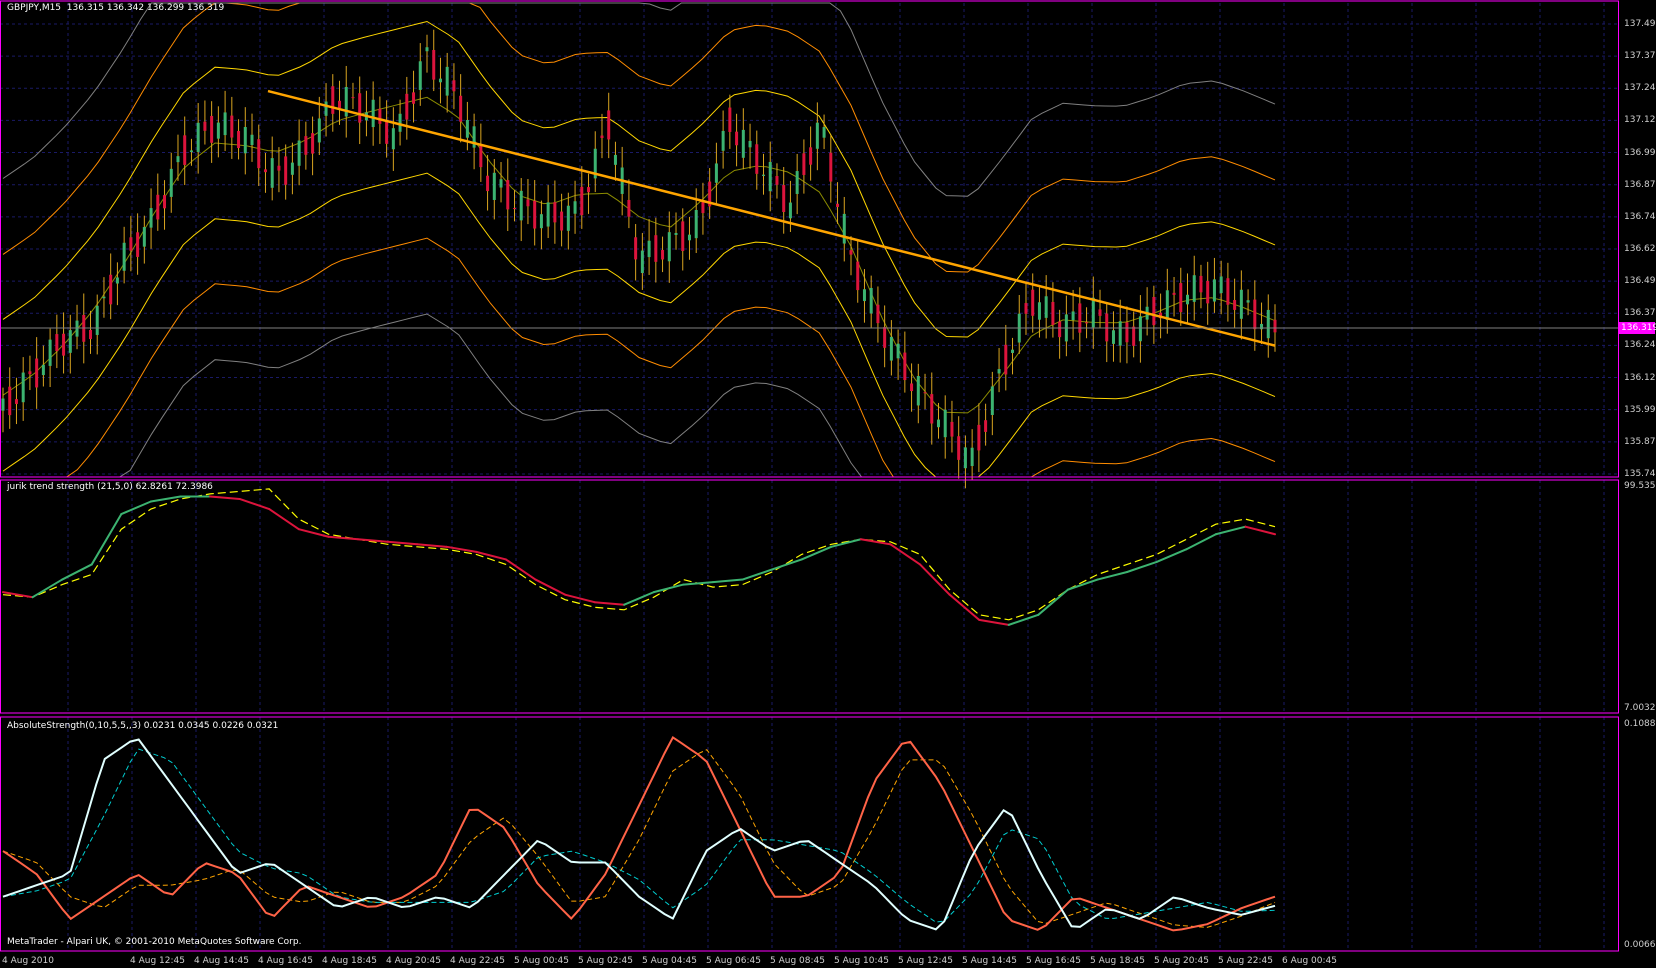 This screenshot has height=968, width=1656. What do you see at coordinates (28, 961) in the screenshot?
I see `time-label: 4 Aug 2010` at bounding box center [28, 961].